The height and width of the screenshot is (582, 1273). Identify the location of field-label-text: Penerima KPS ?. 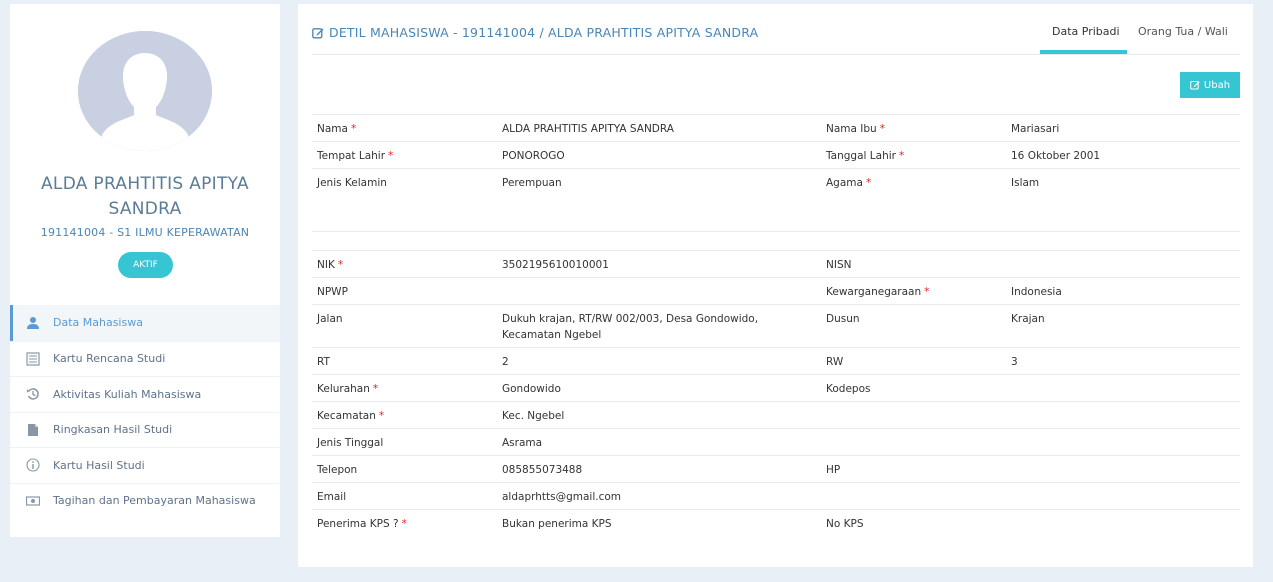
(358, 524).